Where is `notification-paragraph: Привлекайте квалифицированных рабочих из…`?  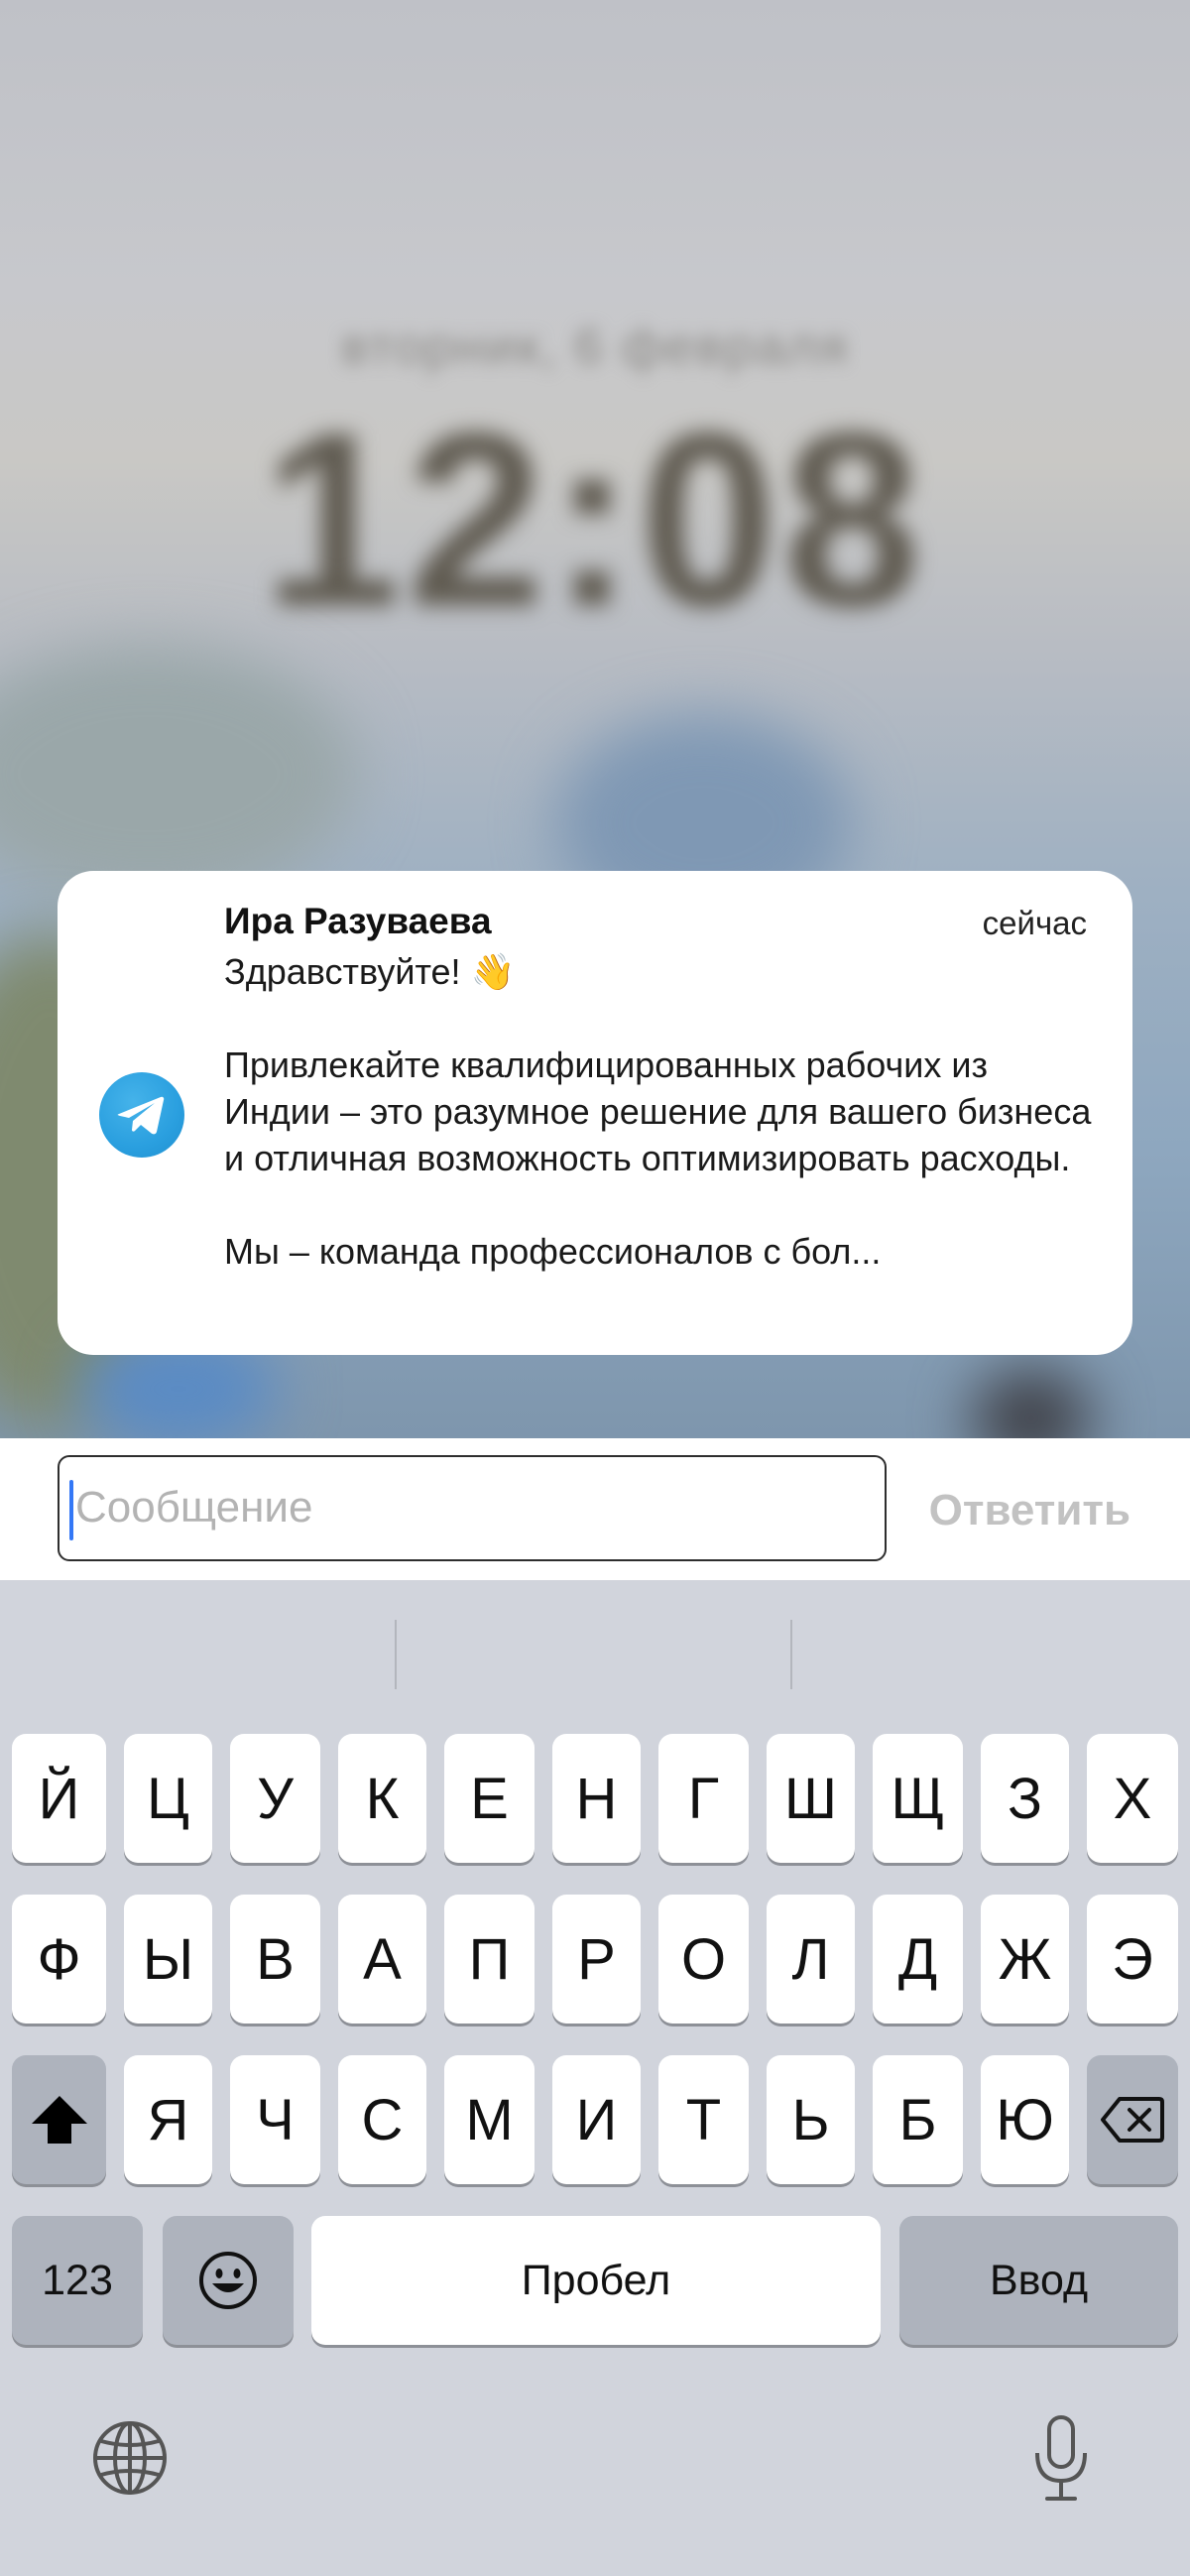
notification-paragraph: Привлекайте квалифицированных рабочих из… is located at coordinates (658, 1111).